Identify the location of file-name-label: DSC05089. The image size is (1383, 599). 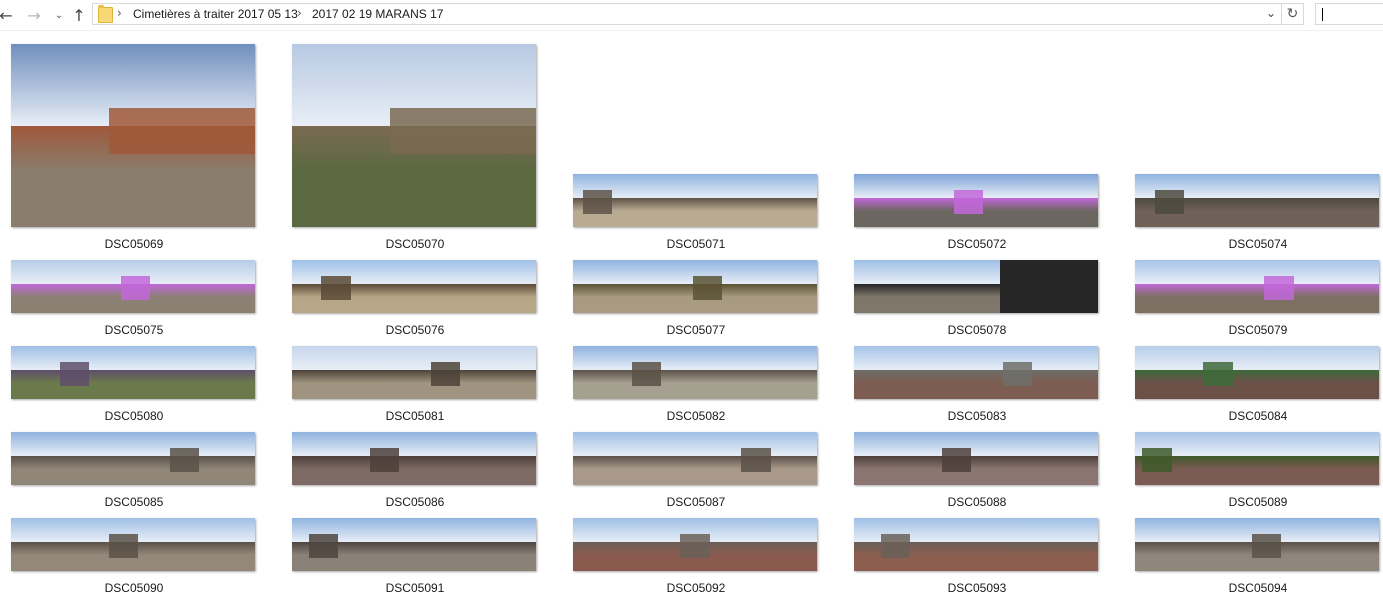
(1258, 502).